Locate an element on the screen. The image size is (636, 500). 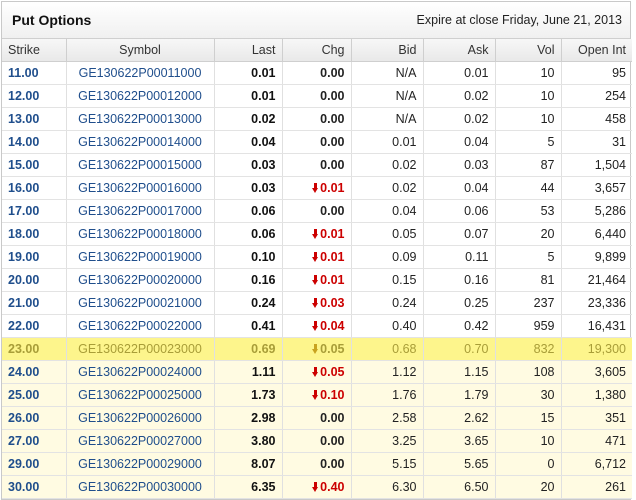
symbol-link: GE130622P00015000 is located at coordinates (140, 165).